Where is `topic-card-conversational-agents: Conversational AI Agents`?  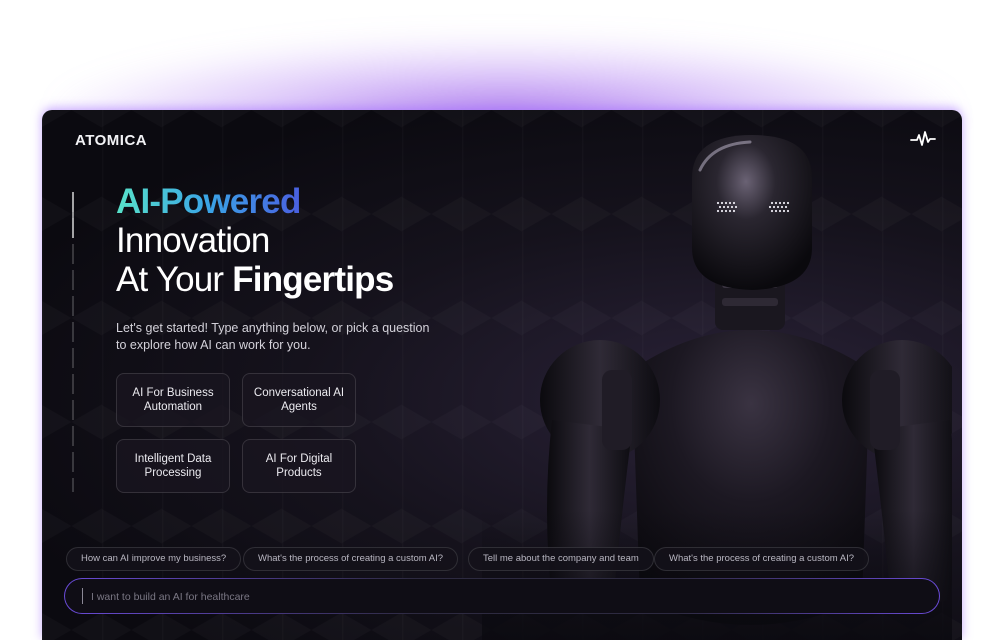 topic-card-conversational-agents: Conversational AI Agents is located at coordinates (299, 400).